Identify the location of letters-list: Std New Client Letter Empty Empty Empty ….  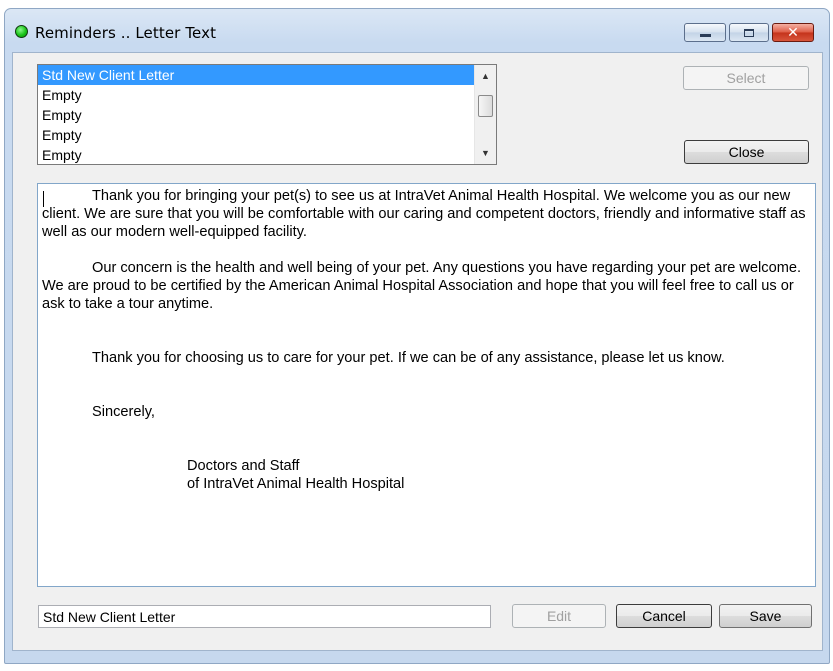
(256, 114).